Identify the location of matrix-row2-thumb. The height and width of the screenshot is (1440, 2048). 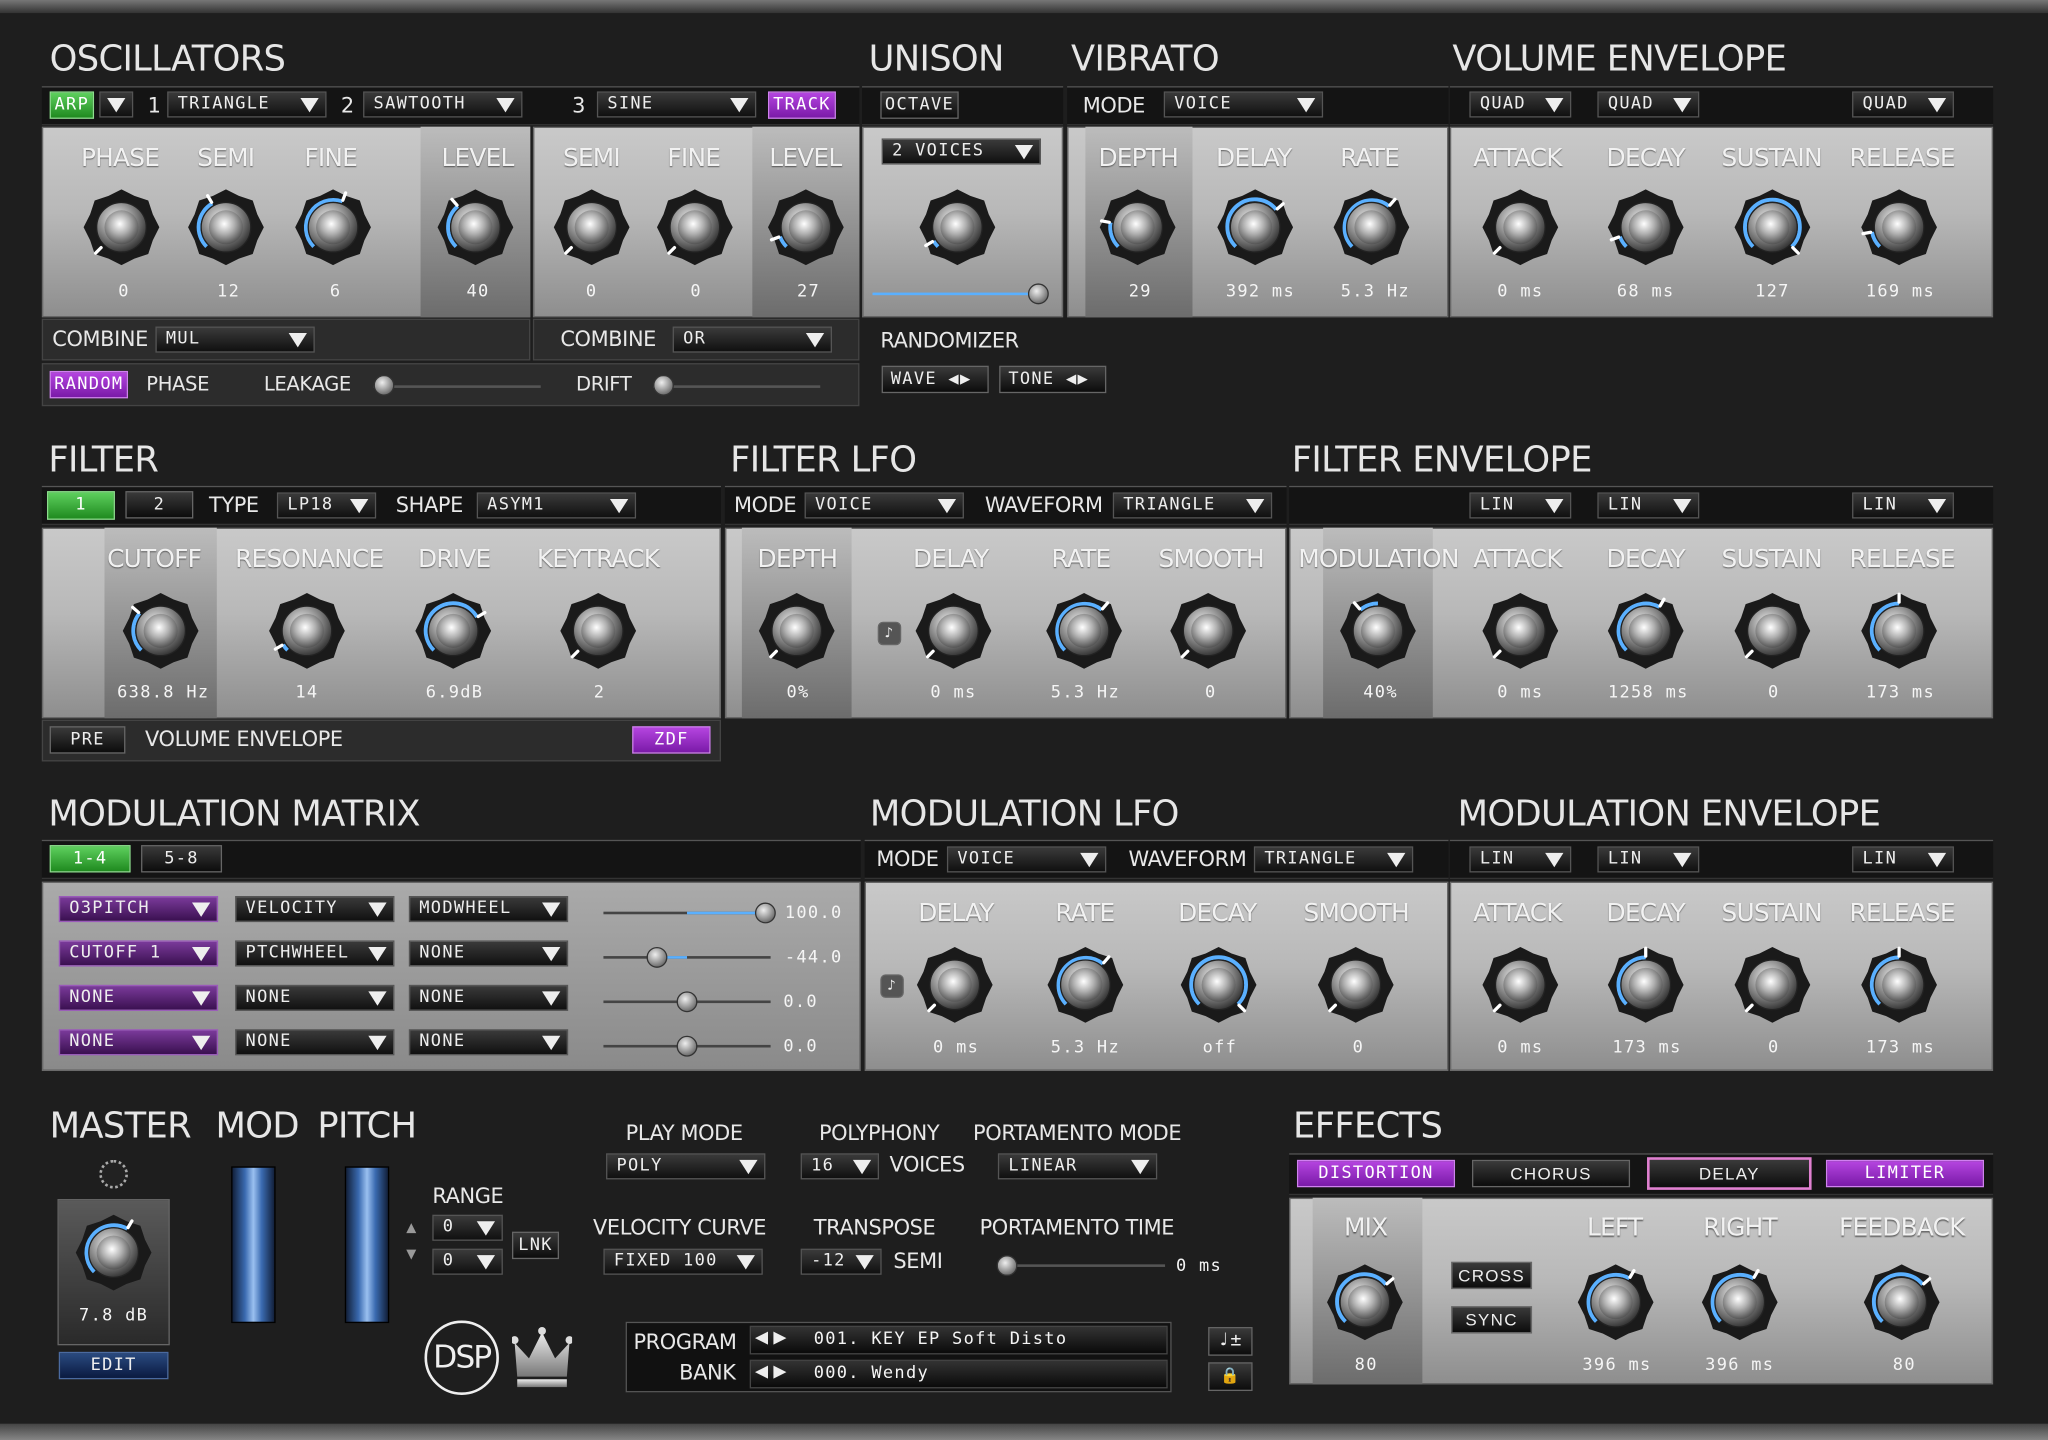
(657, 957).